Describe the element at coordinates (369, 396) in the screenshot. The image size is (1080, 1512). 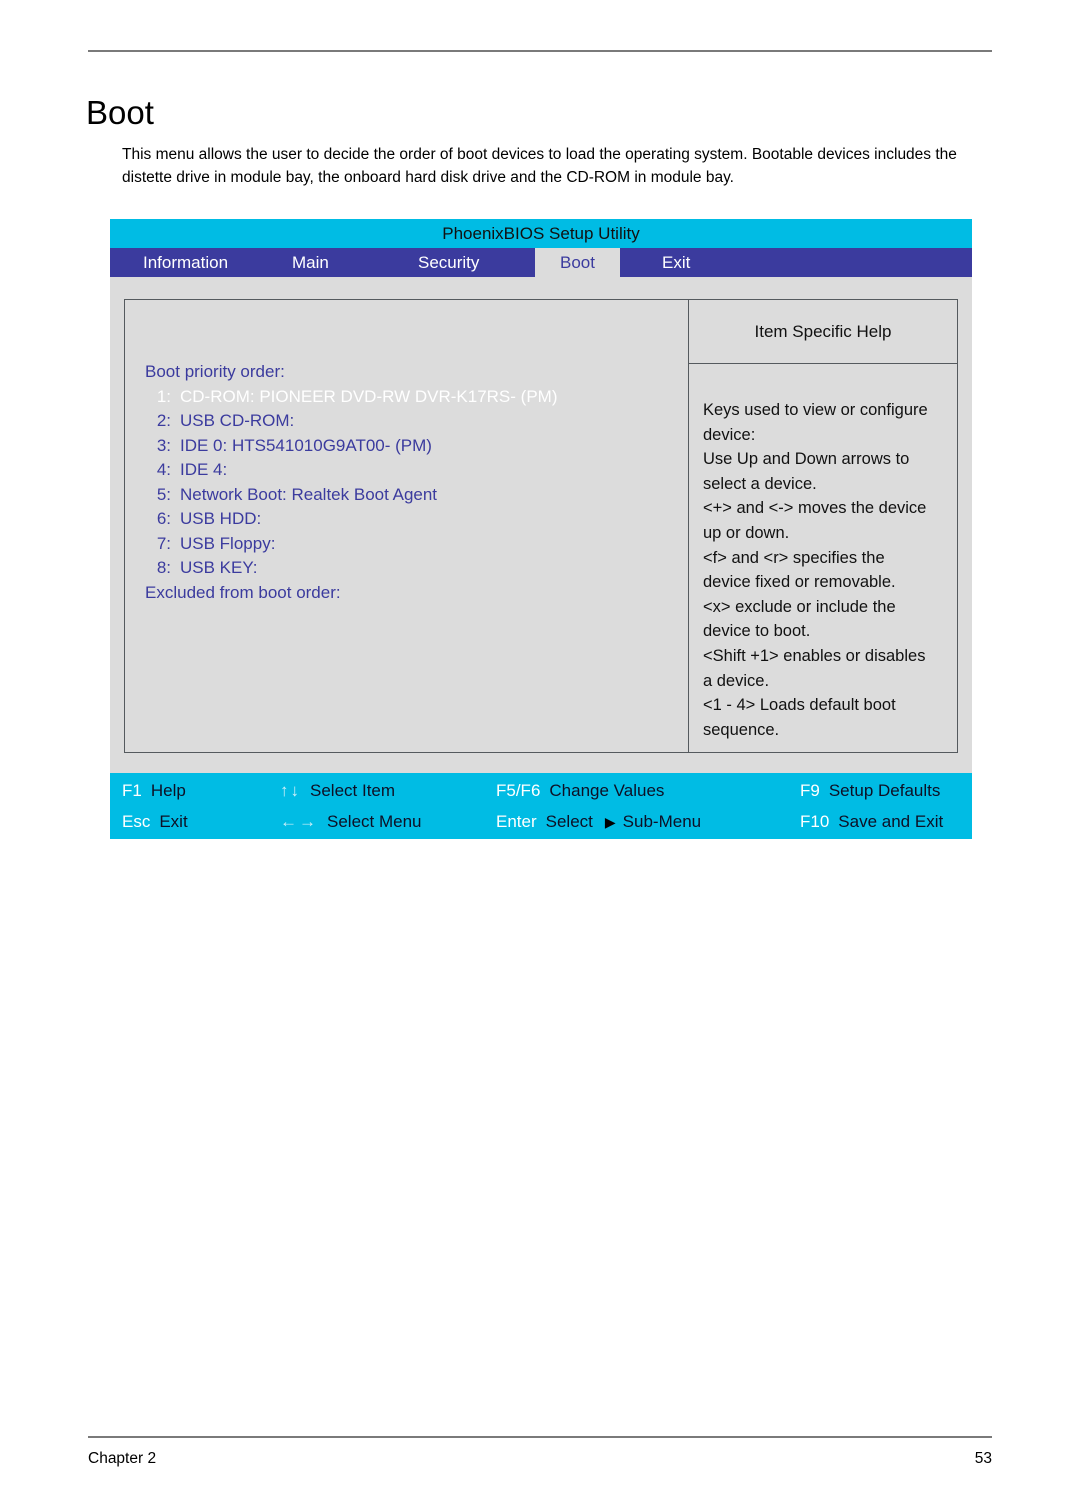
I see `boot-item-label: CD-ROM: PIONEER DVD-RW DVR-K17RS- (PM)` at that location.